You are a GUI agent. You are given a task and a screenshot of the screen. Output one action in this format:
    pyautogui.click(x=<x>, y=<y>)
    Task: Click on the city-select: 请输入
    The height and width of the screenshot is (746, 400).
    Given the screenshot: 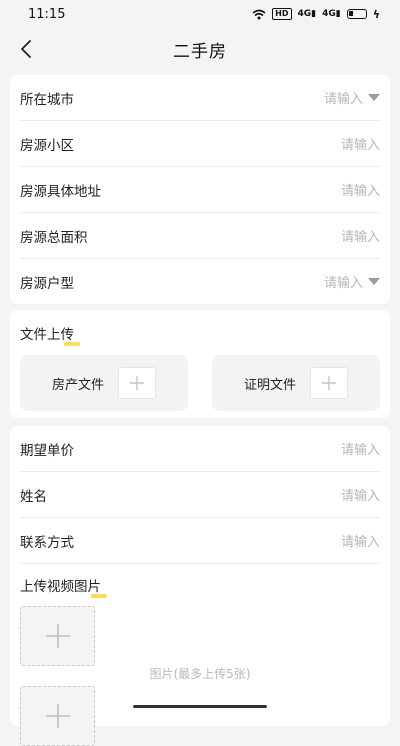 What is the action you would take?
    pyautogui.click(x=352, y=97)
    